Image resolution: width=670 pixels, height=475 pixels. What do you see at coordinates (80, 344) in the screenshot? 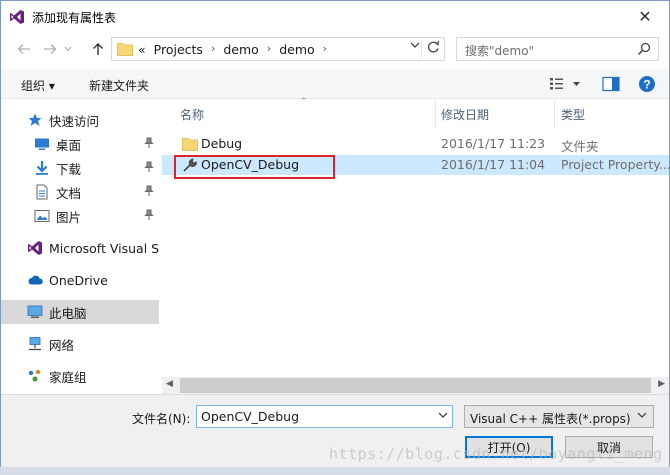
I see `sidebar-item-network: 网络` at bounding box center [80, 344].